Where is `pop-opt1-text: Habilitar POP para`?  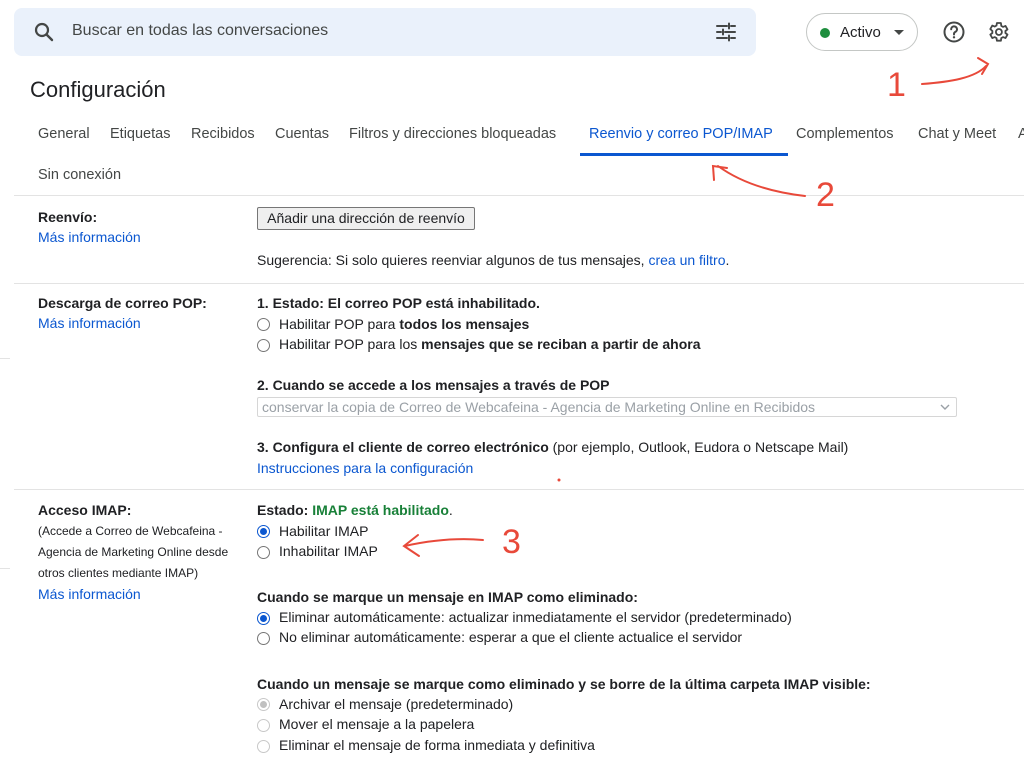 pop-opt1-text: Habilitar POP para is located at coordinates (339, 324).